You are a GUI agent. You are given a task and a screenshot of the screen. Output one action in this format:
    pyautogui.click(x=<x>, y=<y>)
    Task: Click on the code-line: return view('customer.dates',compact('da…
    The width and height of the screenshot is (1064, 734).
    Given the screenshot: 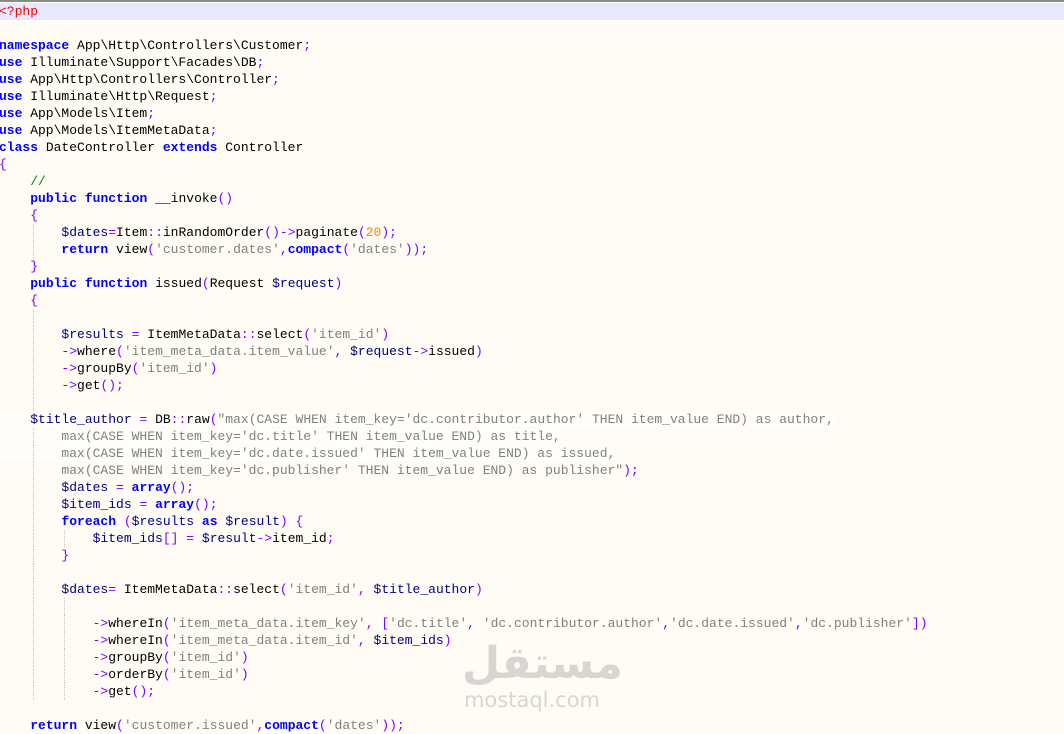 What is the action you would take?
    pyautogui.click(x=532, y=249)
    